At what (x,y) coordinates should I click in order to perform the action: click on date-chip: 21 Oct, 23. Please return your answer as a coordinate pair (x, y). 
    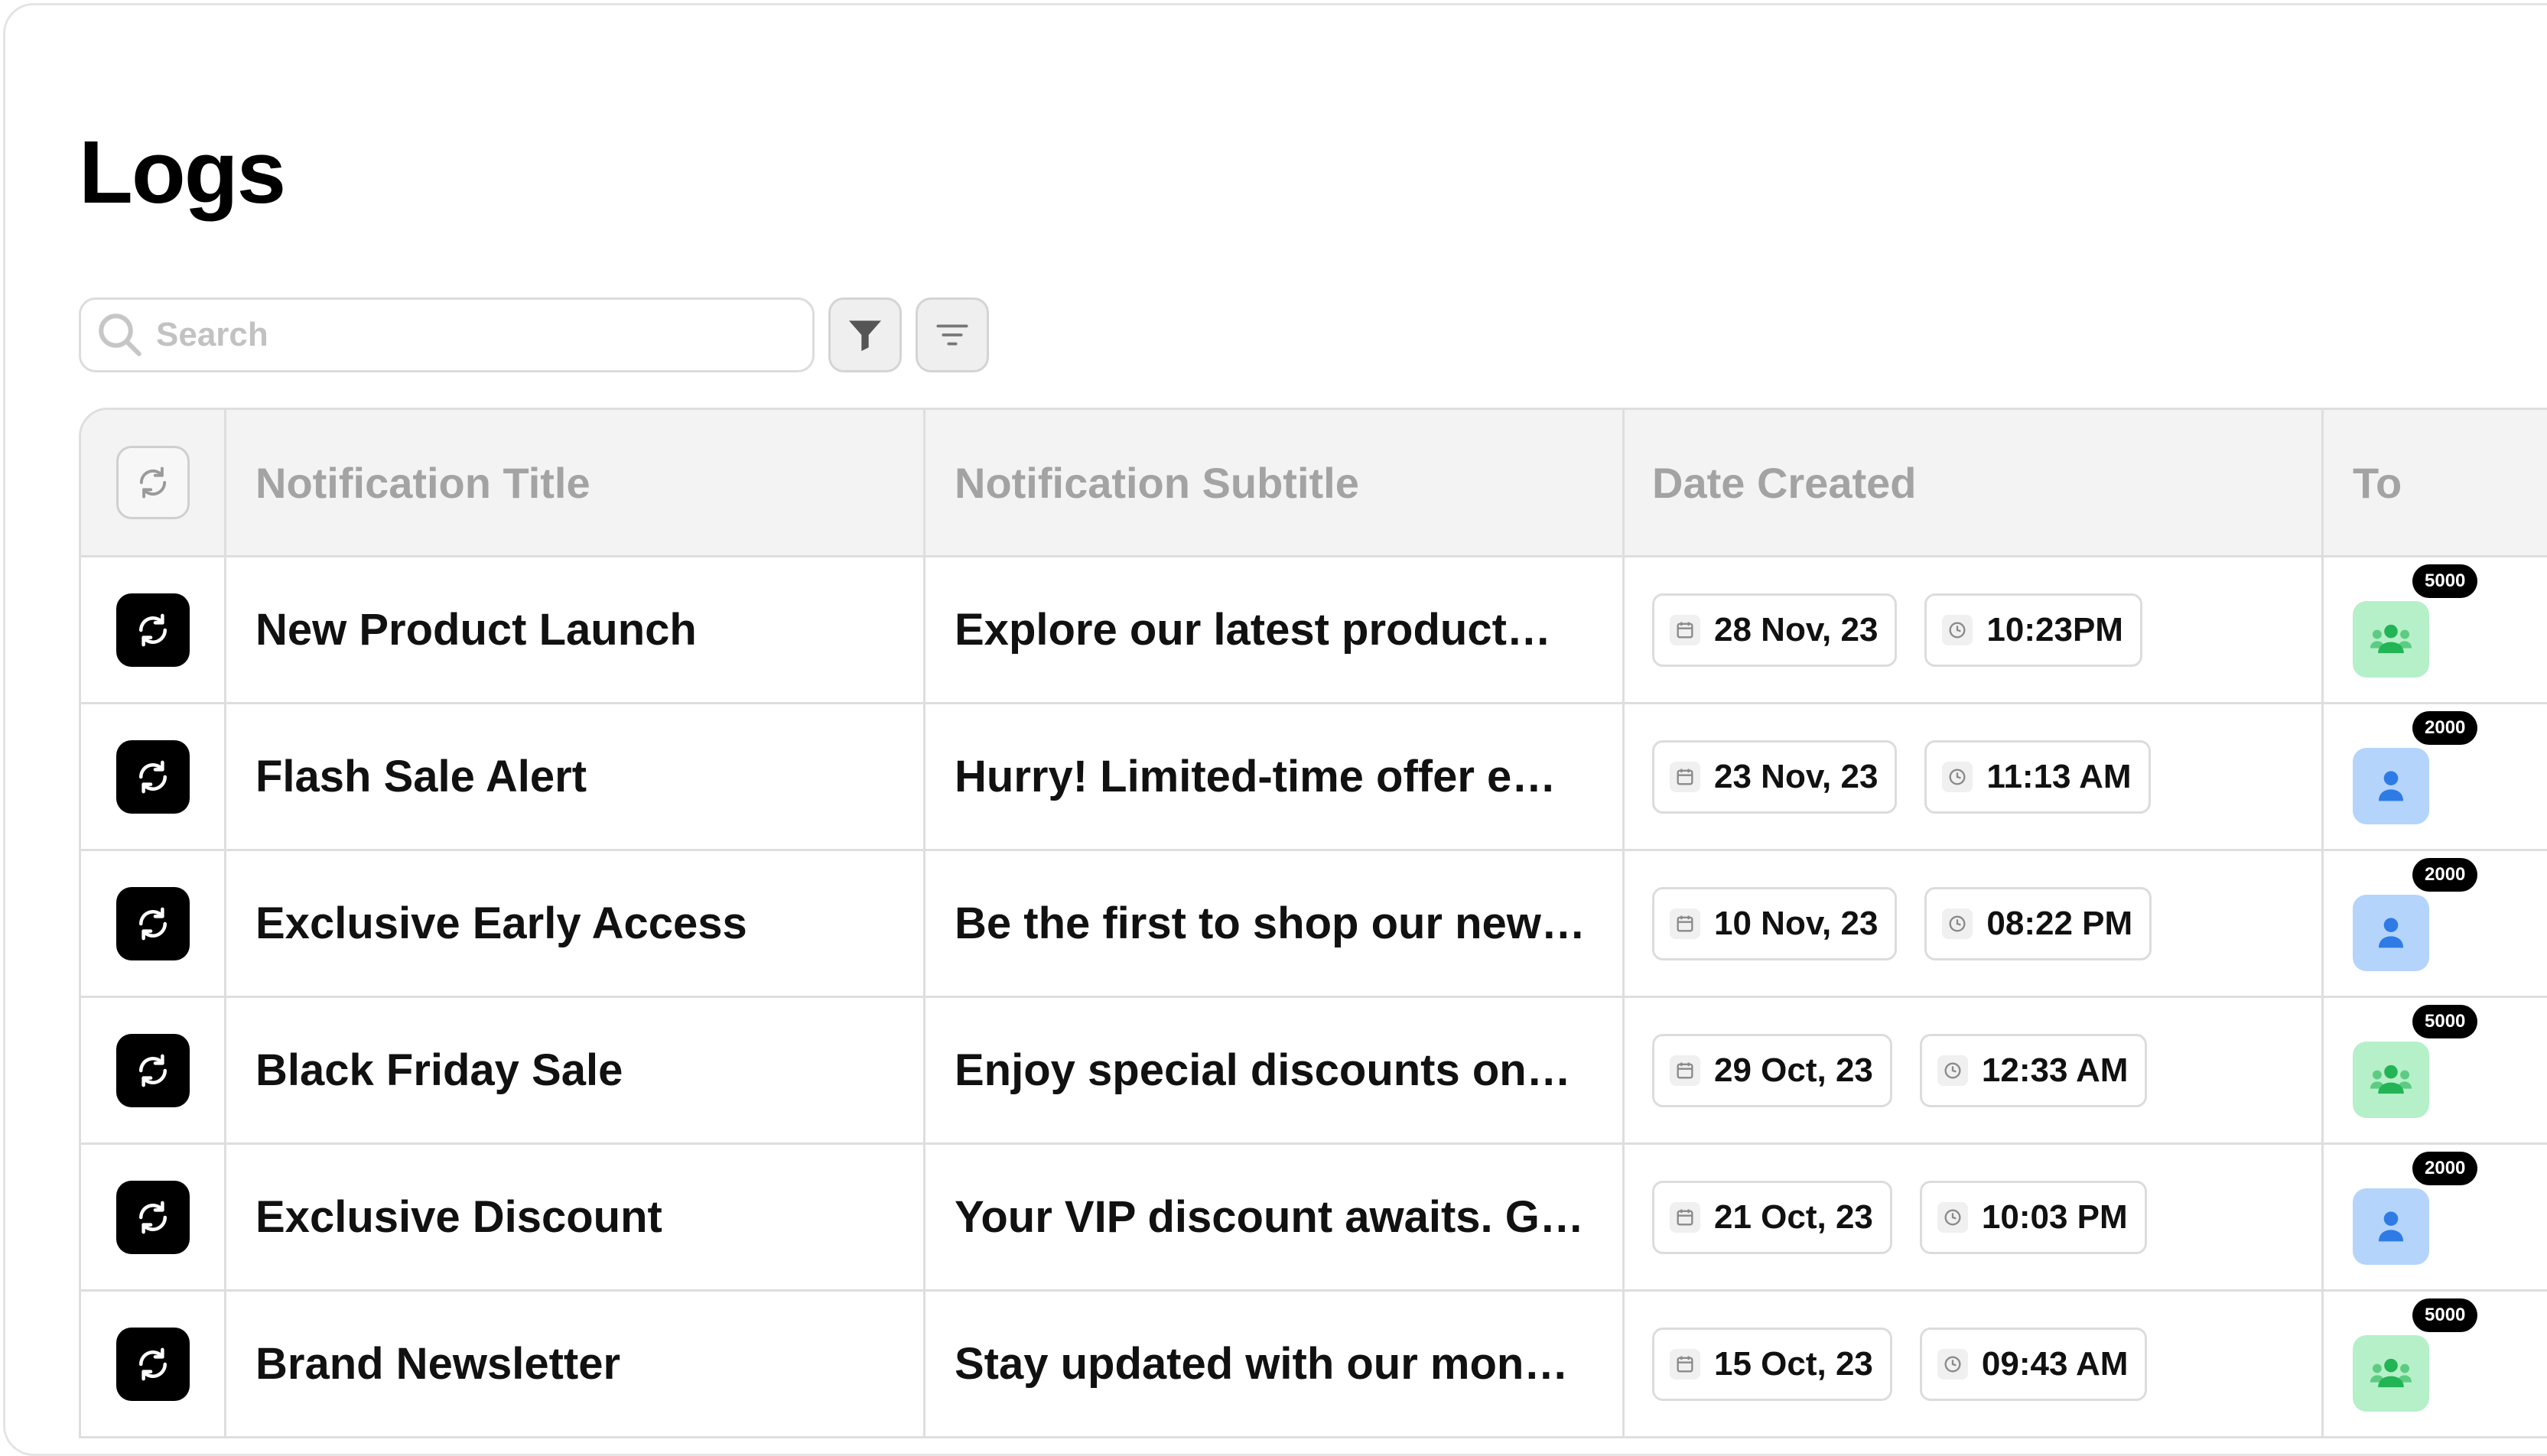
    Looking at the image, I should click on (1772, 1217).